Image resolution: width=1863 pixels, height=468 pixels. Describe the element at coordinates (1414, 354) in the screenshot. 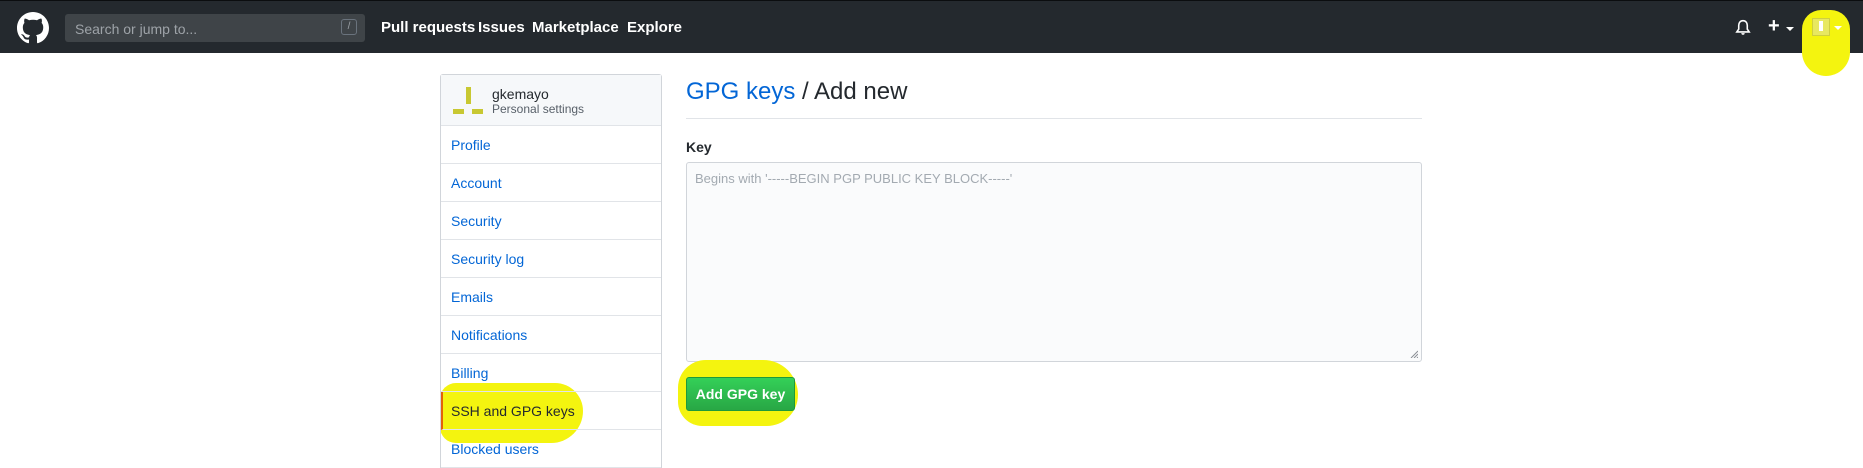

I see `resize-grip-icon` at that location.